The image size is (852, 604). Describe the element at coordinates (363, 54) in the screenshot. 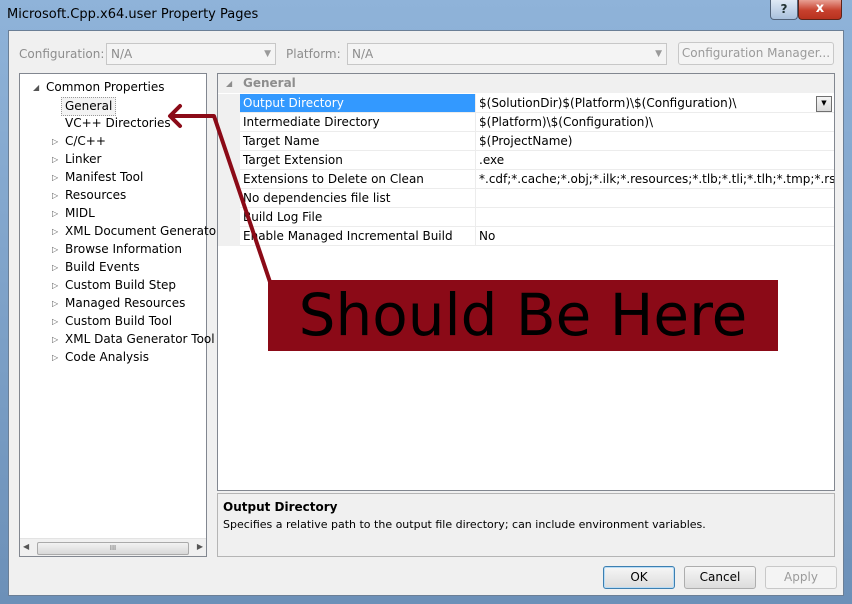

I see `platform-value: N/A` at that location.